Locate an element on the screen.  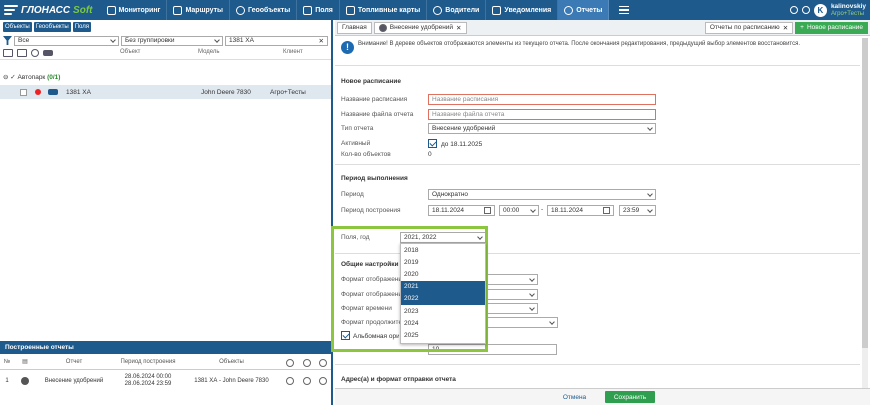
nav-geoobjects: Геообъекты is located at coordinates (264, 10).